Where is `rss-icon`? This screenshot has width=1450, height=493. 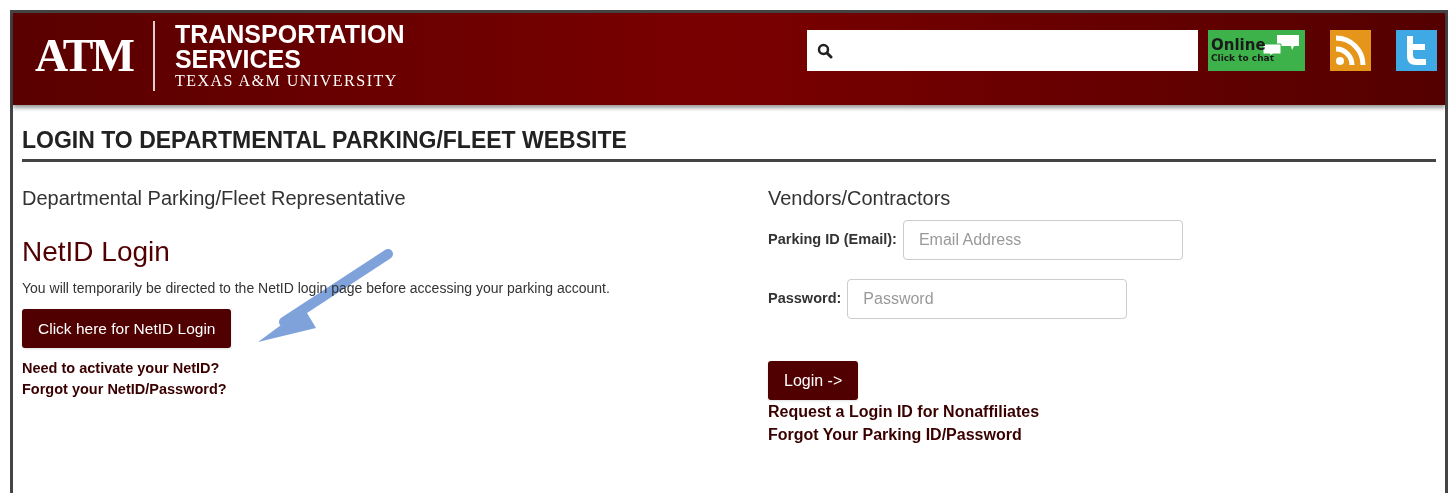
rss-icon is located at coordinates (1350, 50).